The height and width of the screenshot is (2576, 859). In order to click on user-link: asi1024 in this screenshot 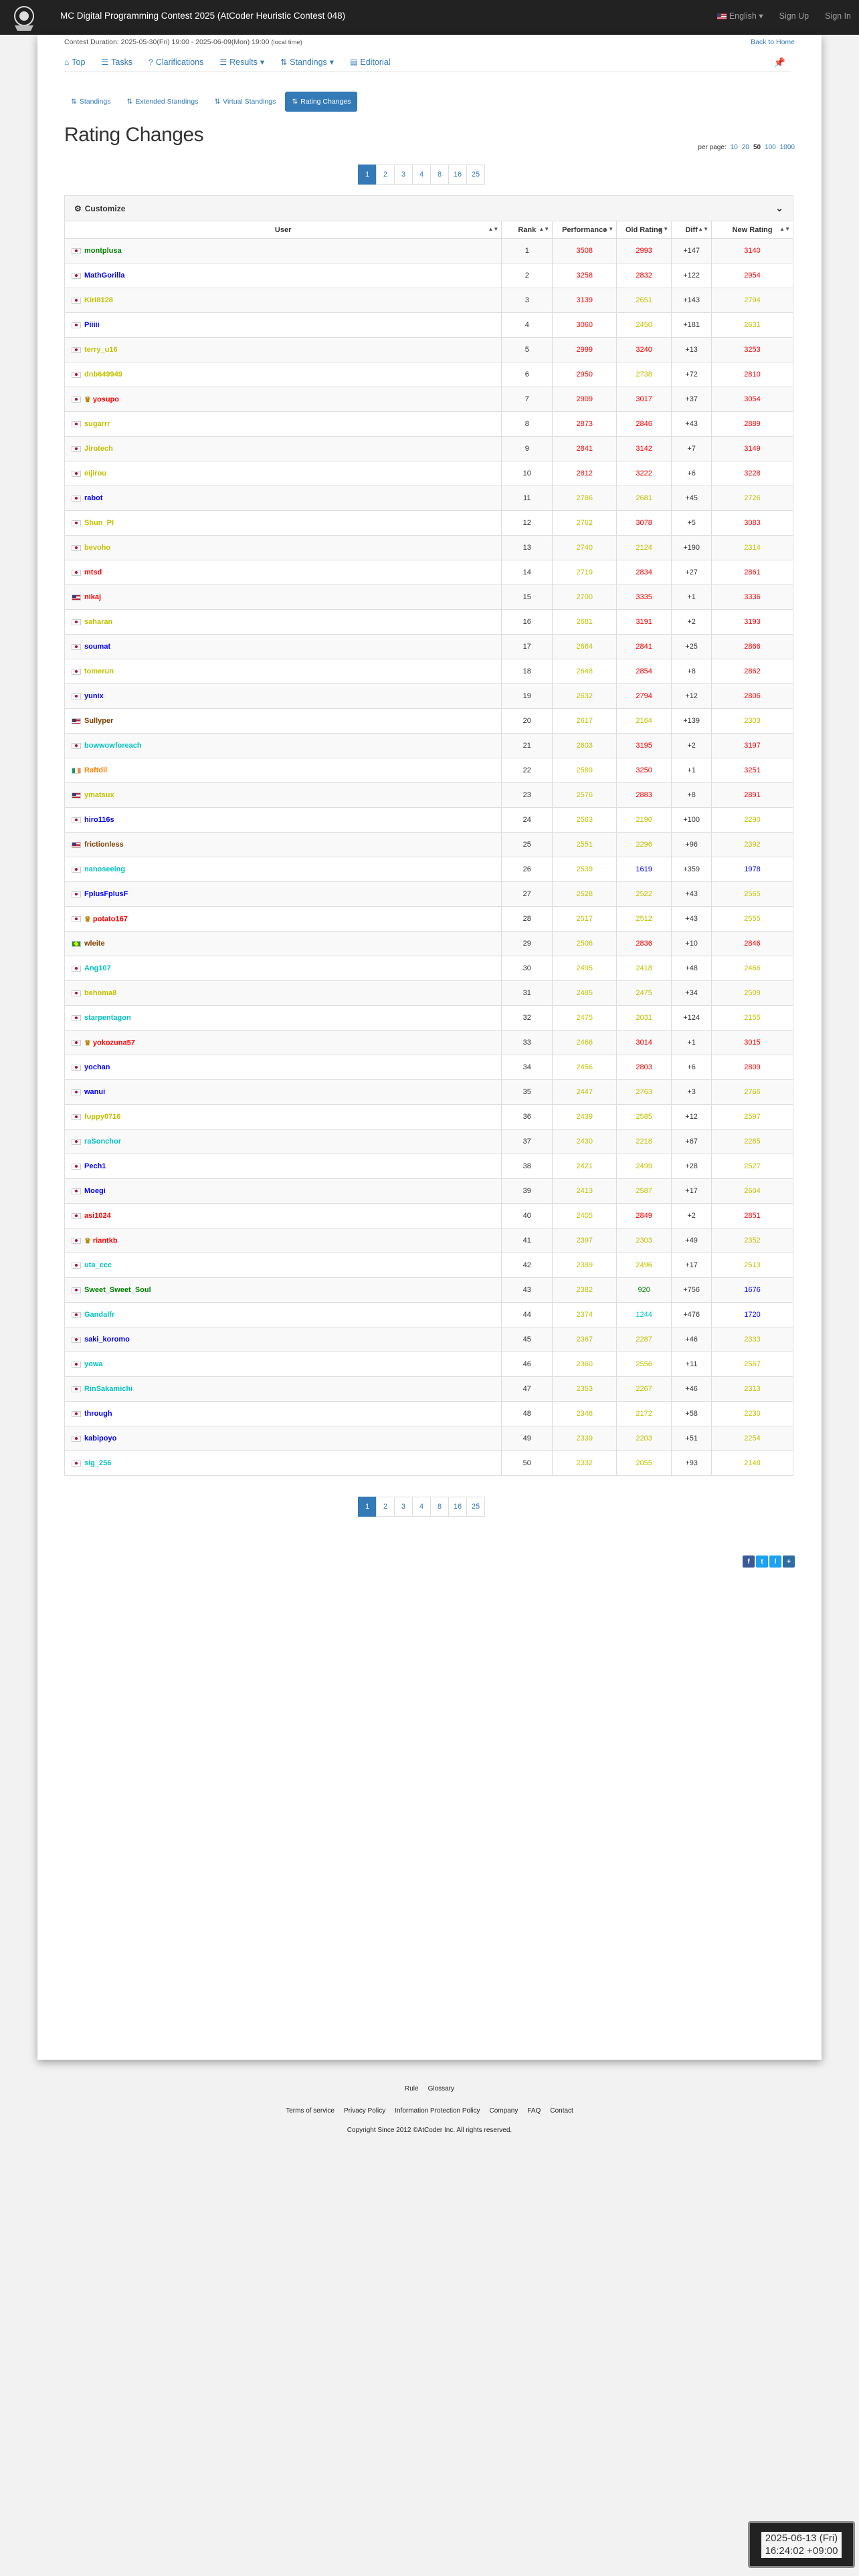, I will do `click(98, 1216)`.